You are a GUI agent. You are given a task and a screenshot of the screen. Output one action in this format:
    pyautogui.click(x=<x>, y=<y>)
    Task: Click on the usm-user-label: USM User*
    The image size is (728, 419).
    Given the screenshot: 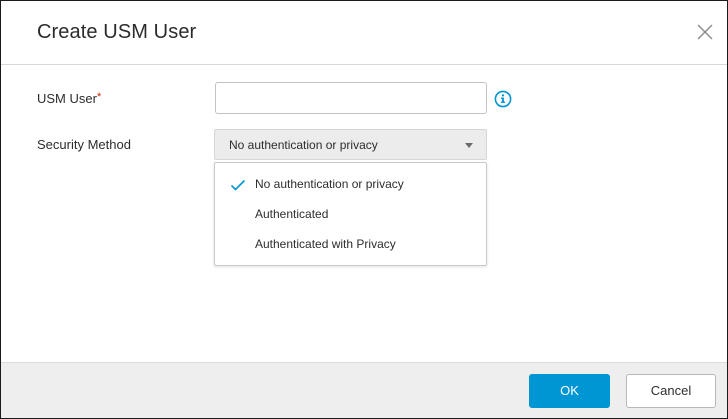 What is the action you would take?
    pyautogui.click(x=69, y=98)
    